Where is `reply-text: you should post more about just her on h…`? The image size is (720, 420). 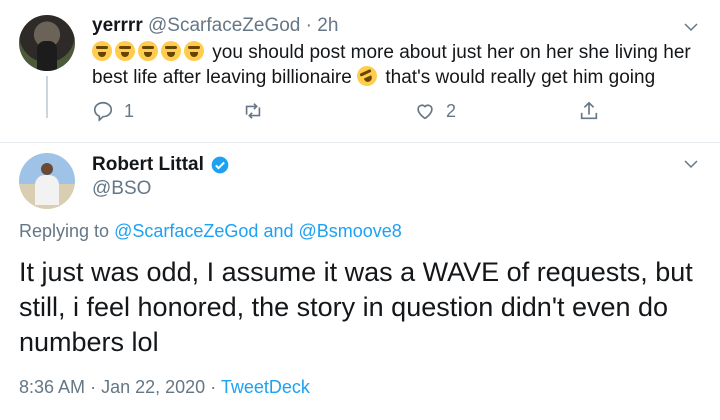 reply-text: you should post more about just her on h… is located at coordinates (392, 65).